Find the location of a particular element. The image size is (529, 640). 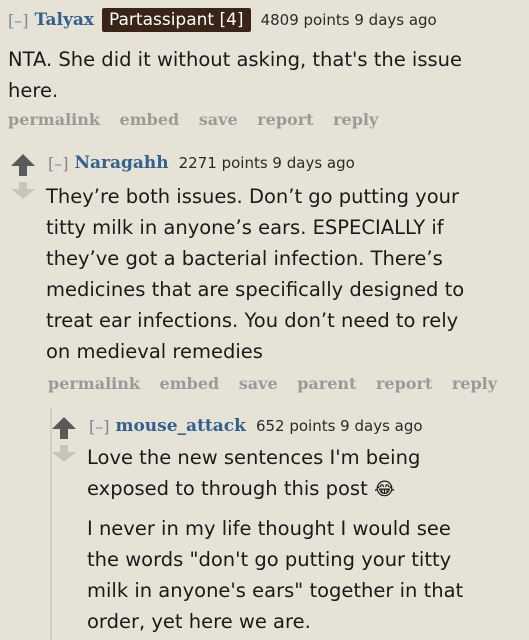

comment-line: here. is located at coordinates (33, 90).